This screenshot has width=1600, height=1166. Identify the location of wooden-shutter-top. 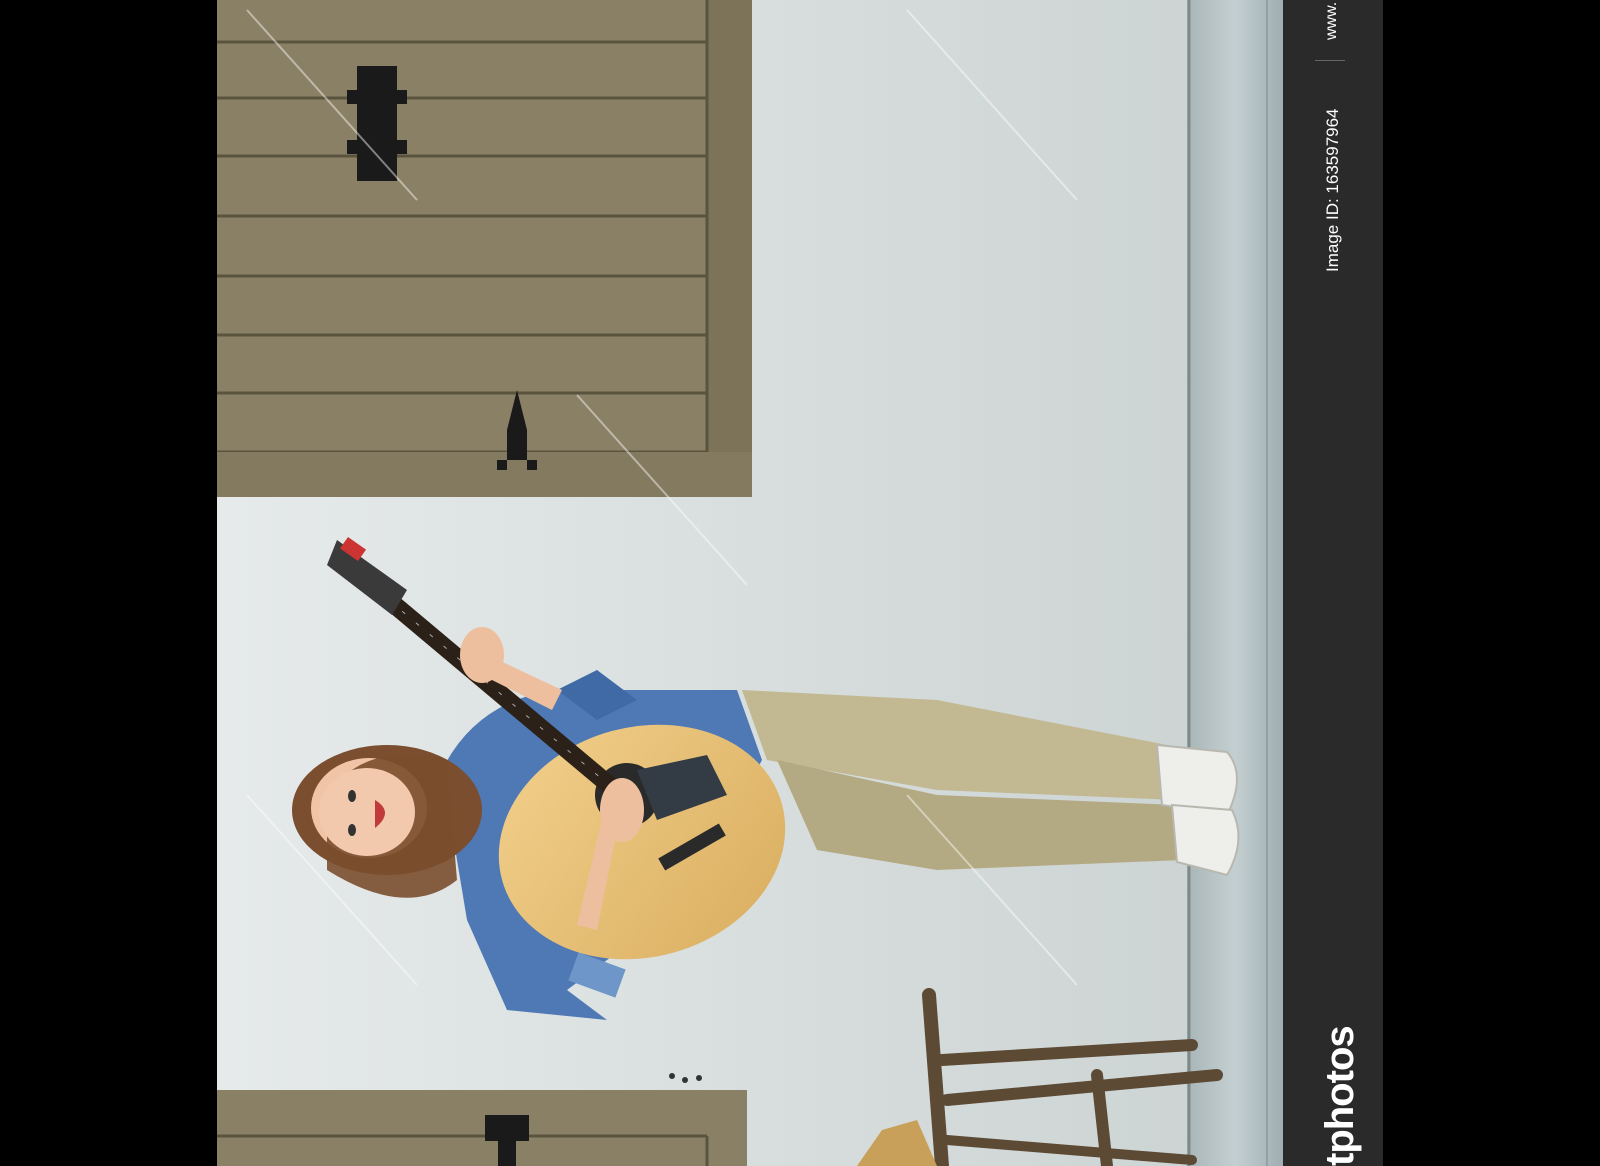
(484, 248).